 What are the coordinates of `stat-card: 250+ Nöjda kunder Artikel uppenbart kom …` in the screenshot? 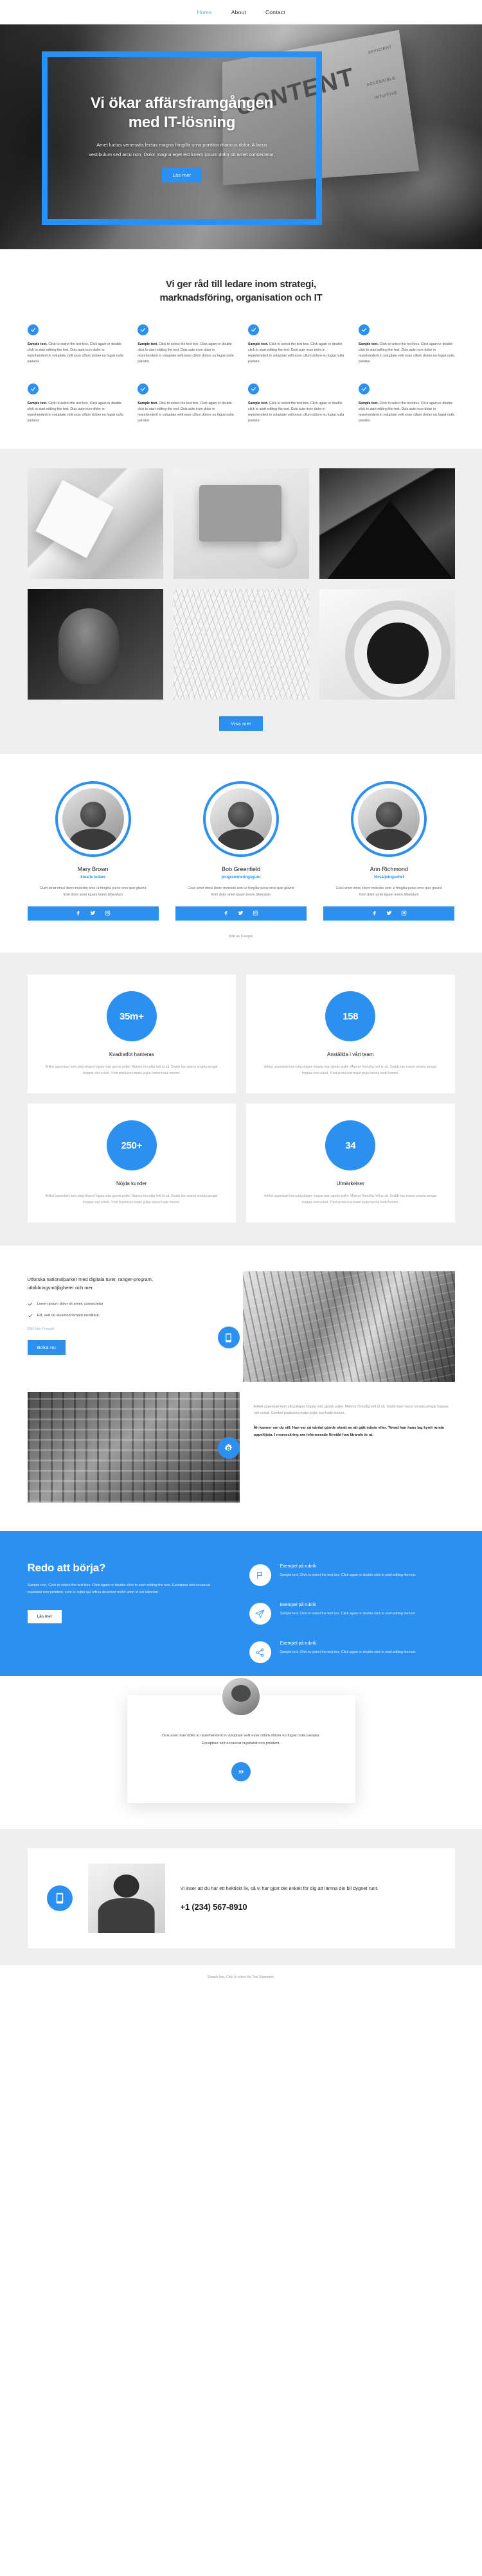 It's located at (132, 1163).